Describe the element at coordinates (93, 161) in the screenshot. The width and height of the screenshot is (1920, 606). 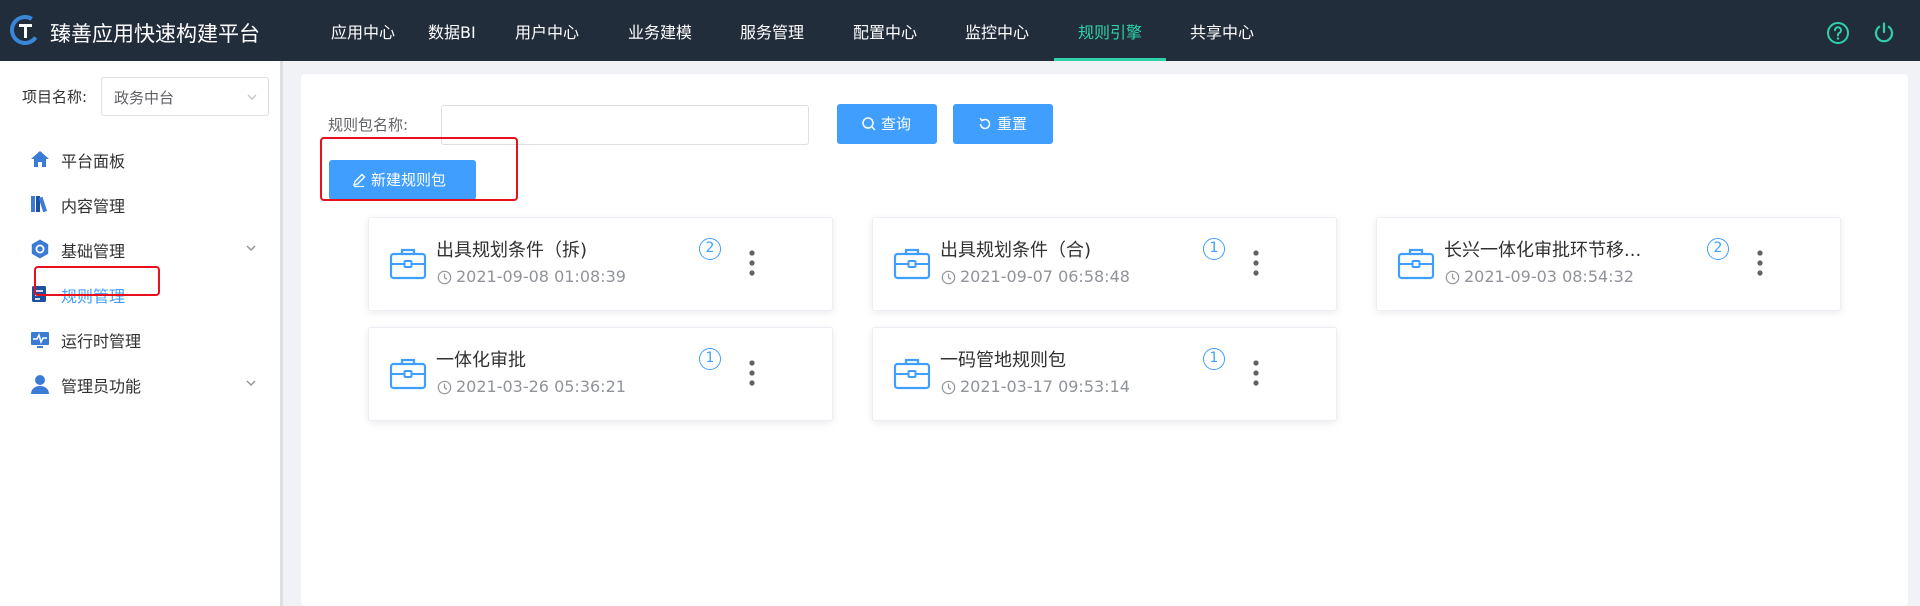
I see `sidebar-item-label: 平台面板` at that location.